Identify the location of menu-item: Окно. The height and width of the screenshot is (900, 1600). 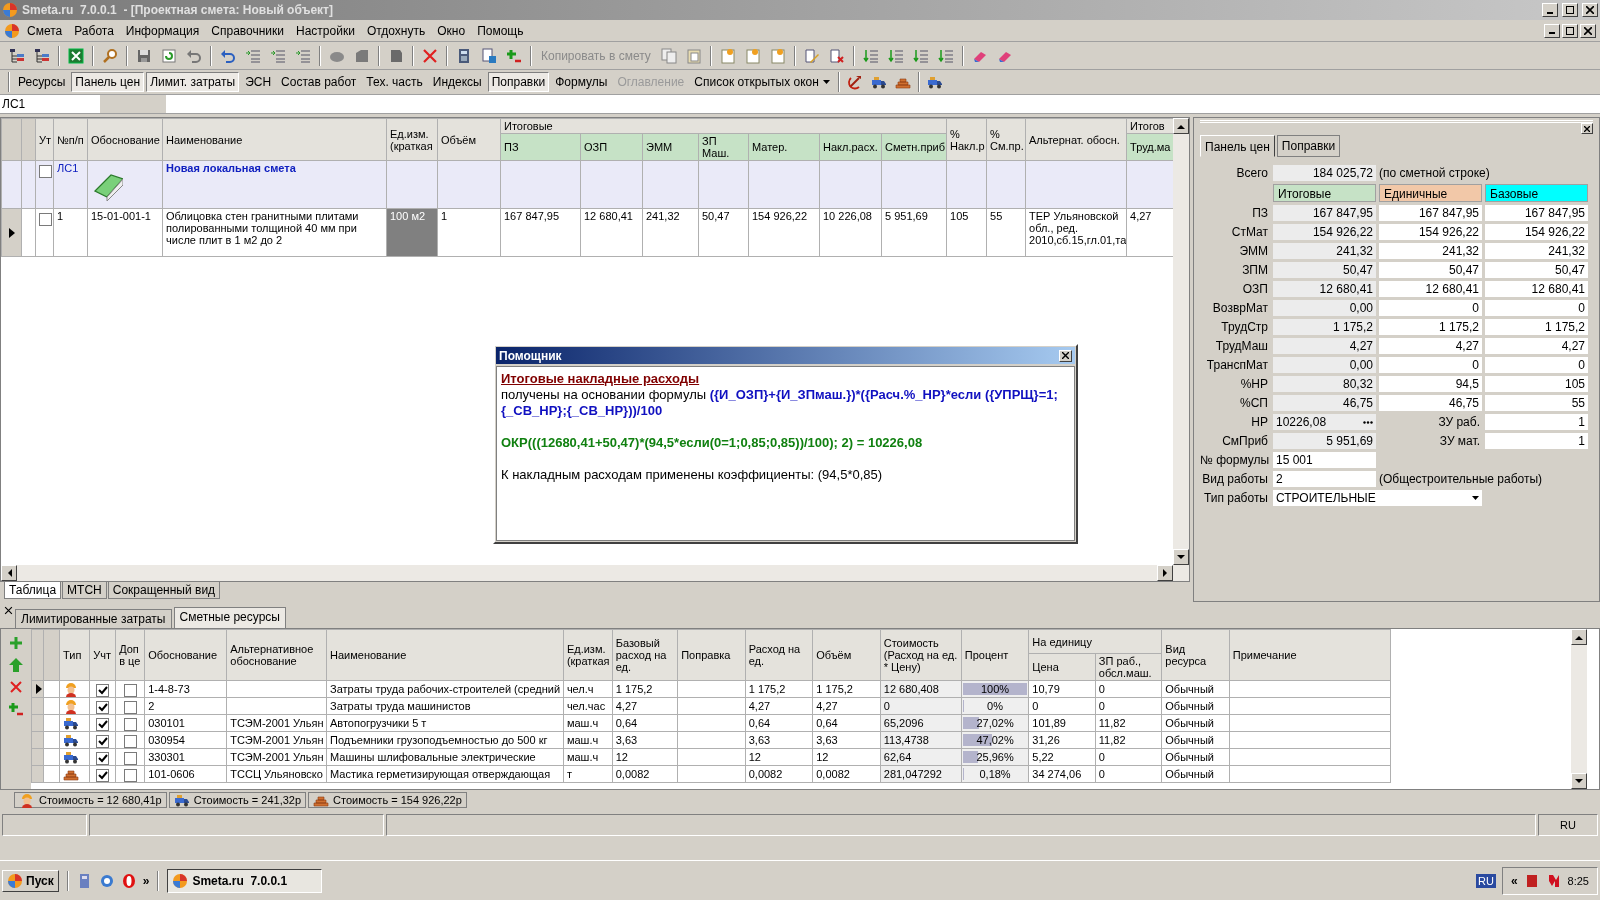
(451, 30).